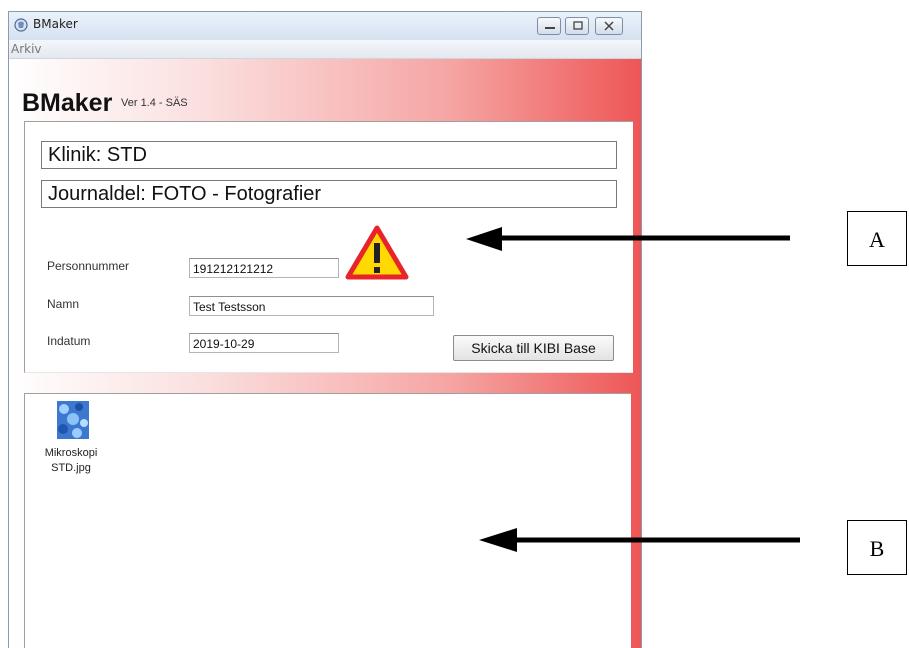 This screenshot has width=909, height=648. I want to click on file-name-line2: STD.jpg, so click(71, 468).